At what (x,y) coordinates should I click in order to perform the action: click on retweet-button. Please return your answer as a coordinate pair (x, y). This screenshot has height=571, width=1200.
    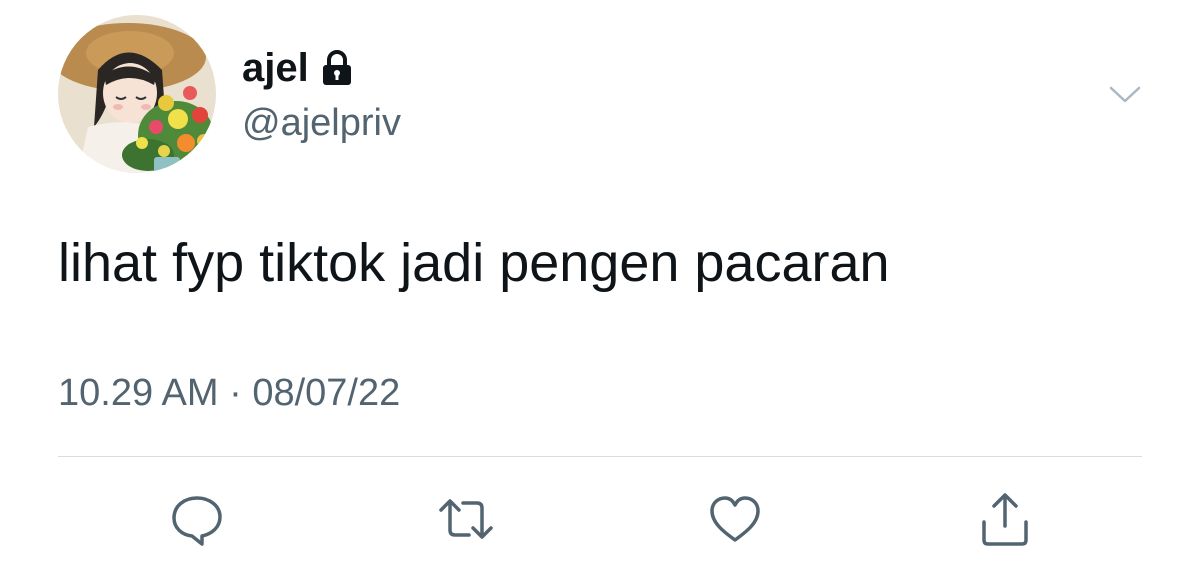
    Looking at the image, I should click on (466, 519).